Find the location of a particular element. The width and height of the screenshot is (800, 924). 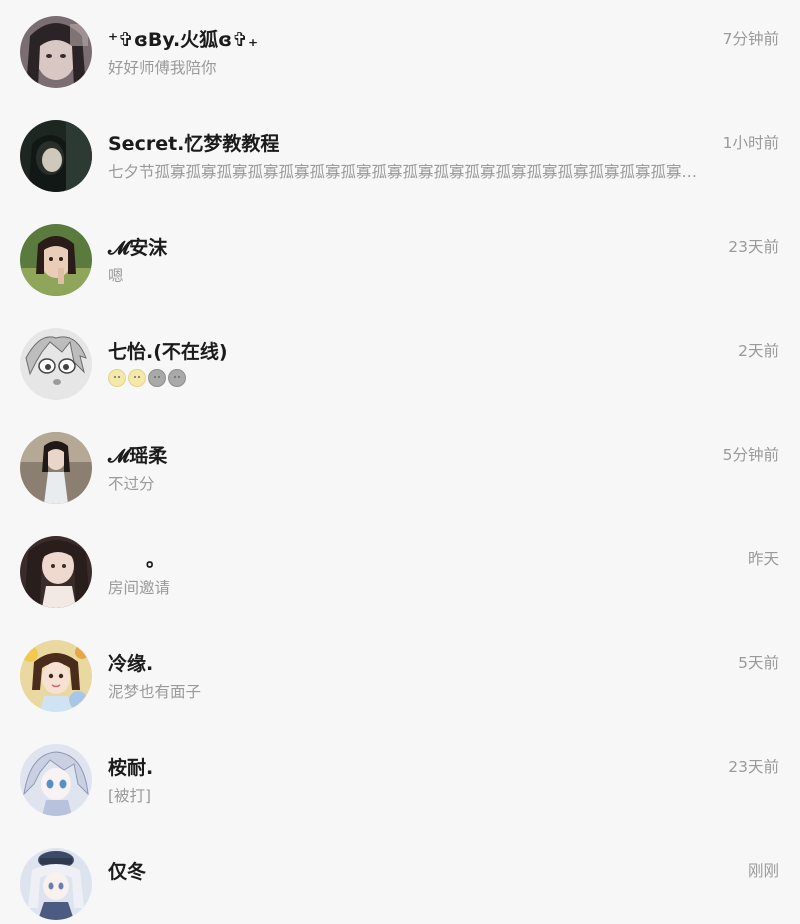

timestamp: 2天前 is located at coordinates (758, 351).